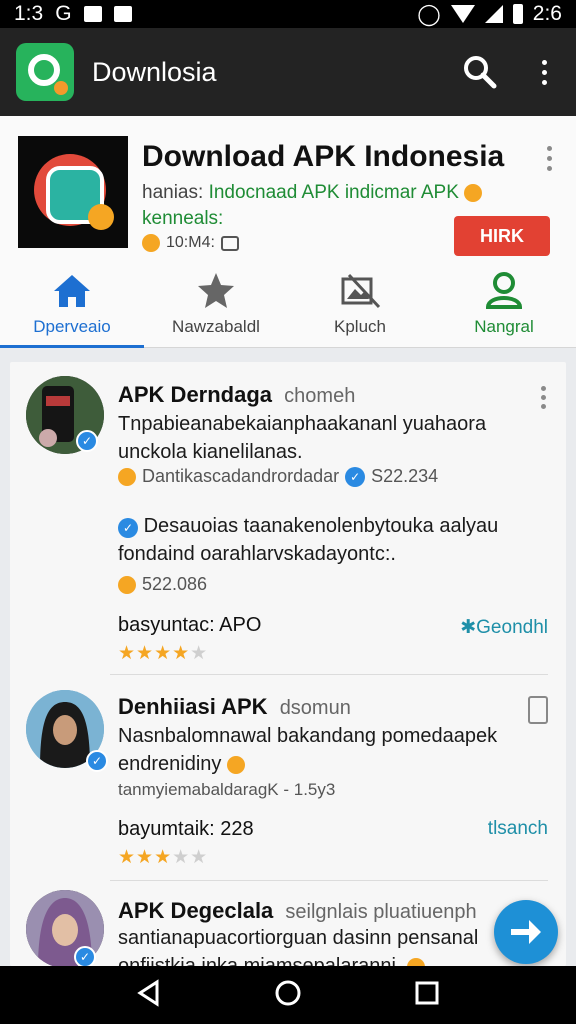  What do you see at coordinates (193, 706) in the screenshot?
I see `post-title-text: Denhiiasi APK` at bounding box center [193, 706].